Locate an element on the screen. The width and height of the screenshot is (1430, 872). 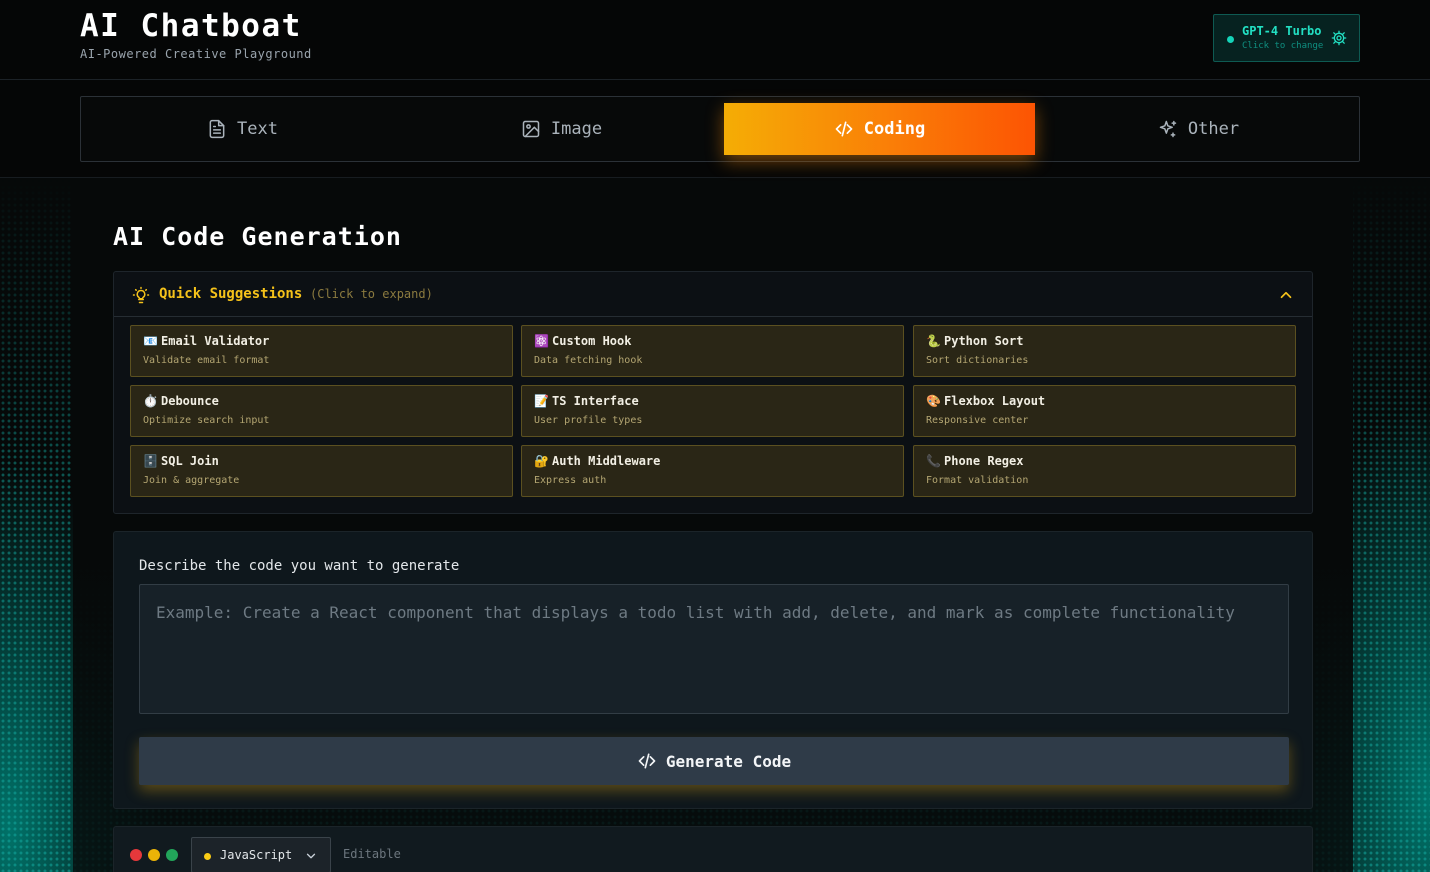
tab-image: Image is located at coordinates (561, 129).